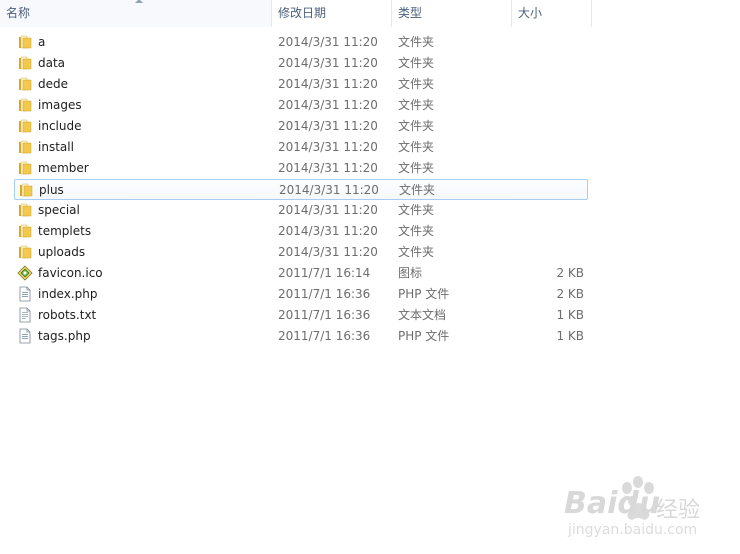  I want to click on file-row: uploads 2014/3/31 11:20 文件夹, so click(301, 252).